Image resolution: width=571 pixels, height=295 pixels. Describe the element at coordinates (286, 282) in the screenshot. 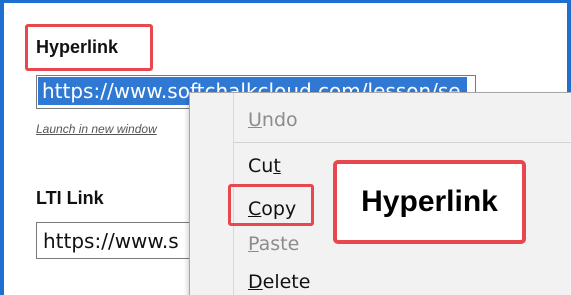

I see `menu-item-delete-label: elete` at that location.